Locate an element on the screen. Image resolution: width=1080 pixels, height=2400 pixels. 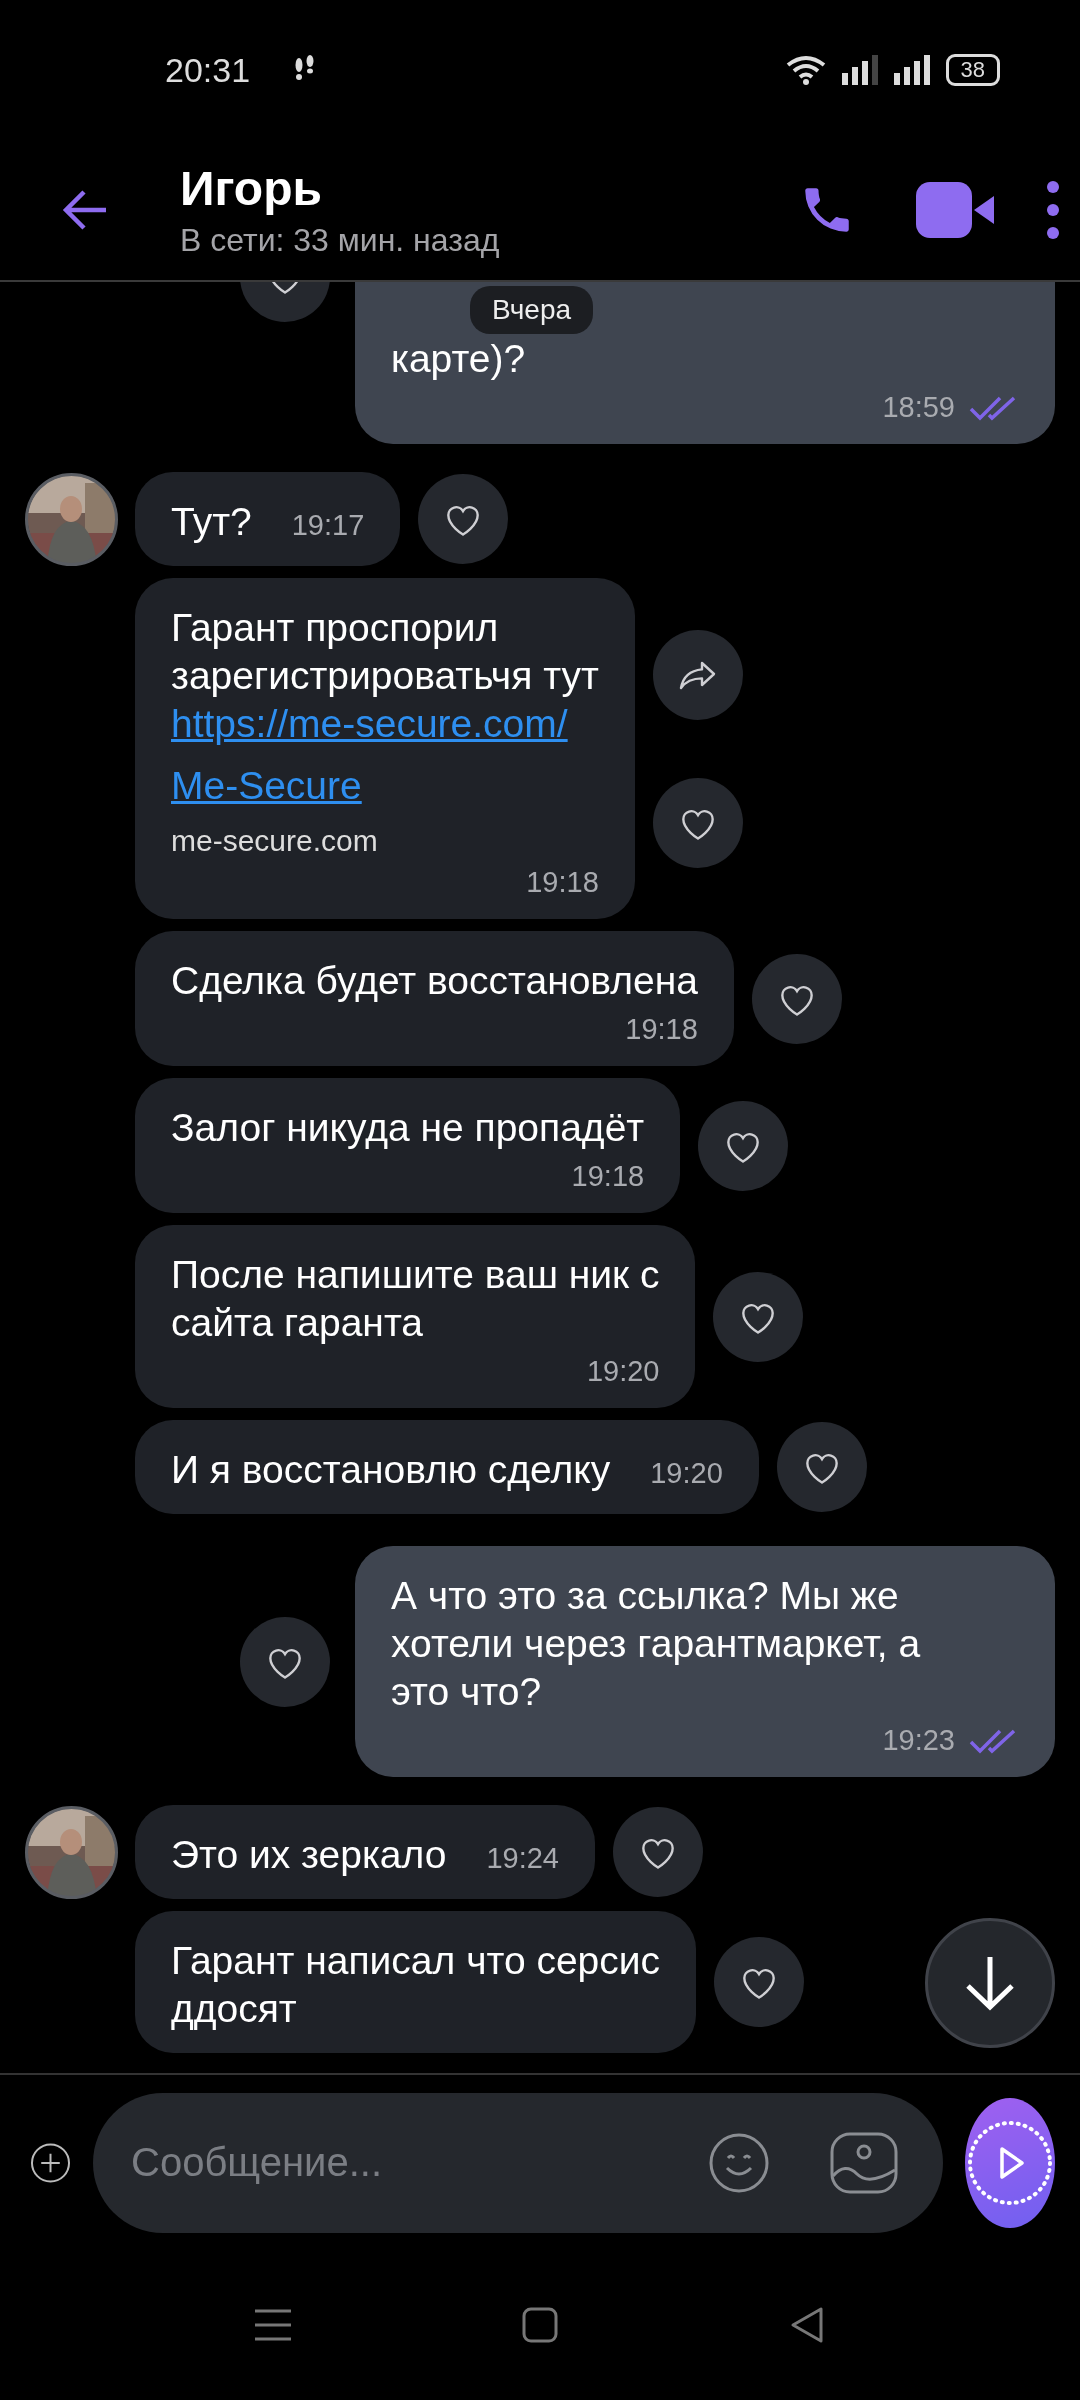
message-time: 18:59 is located at coordinates (918, 407).